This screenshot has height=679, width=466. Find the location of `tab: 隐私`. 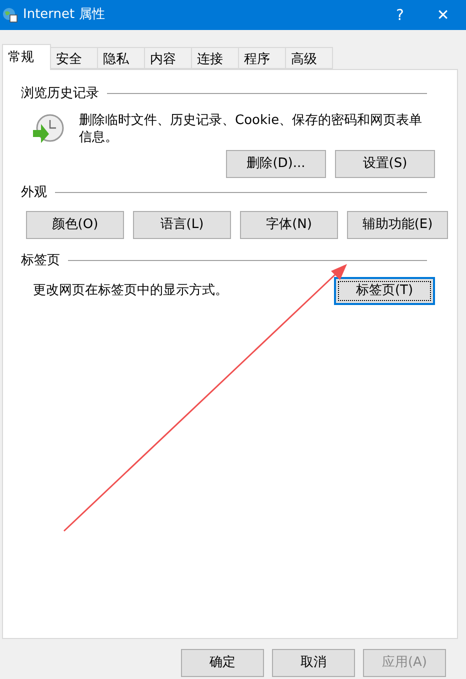

tab: 隐私 is located at coordinates (121, 58).